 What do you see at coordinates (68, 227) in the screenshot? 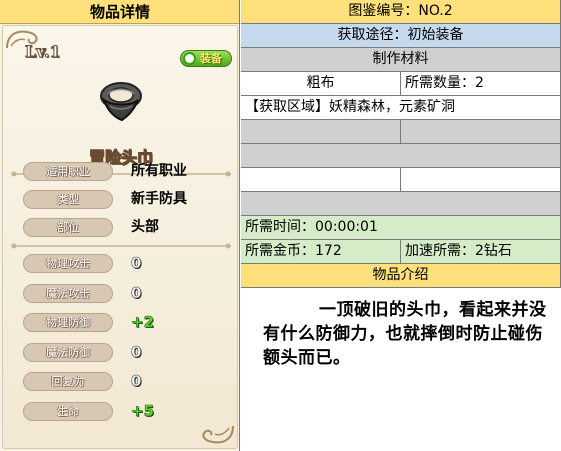
I see `info-label: 部位` at bounding box center [68, 227].